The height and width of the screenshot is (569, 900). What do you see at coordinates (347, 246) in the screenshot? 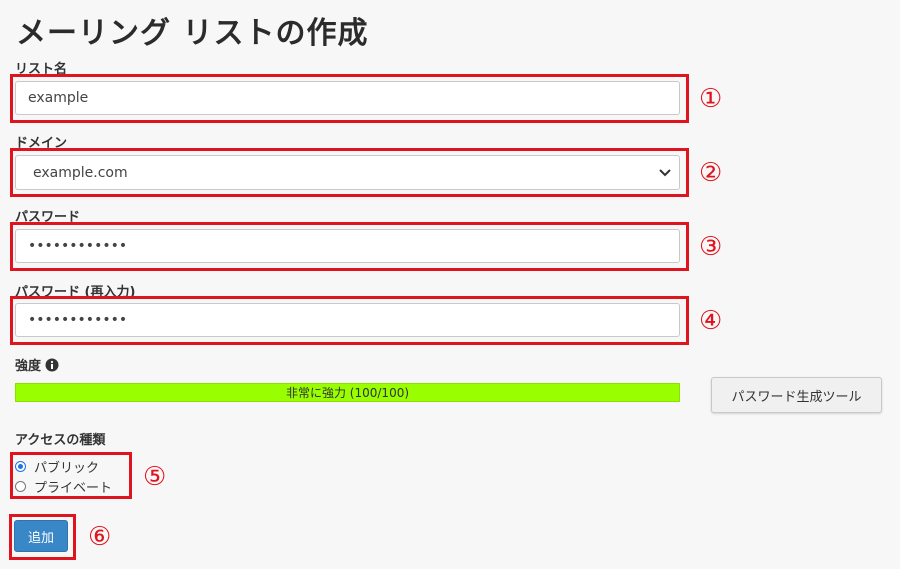
I see `password-input: ••••••••••••` at bounding box center [347, 246].